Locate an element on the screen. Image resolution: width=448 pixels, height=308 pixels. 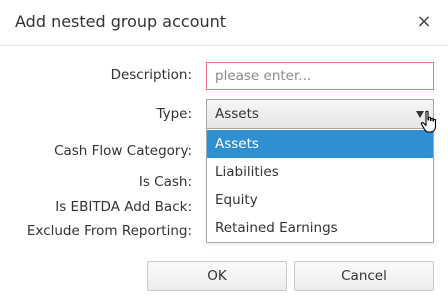
description-label: Description: is located at coordinates (151, 75).